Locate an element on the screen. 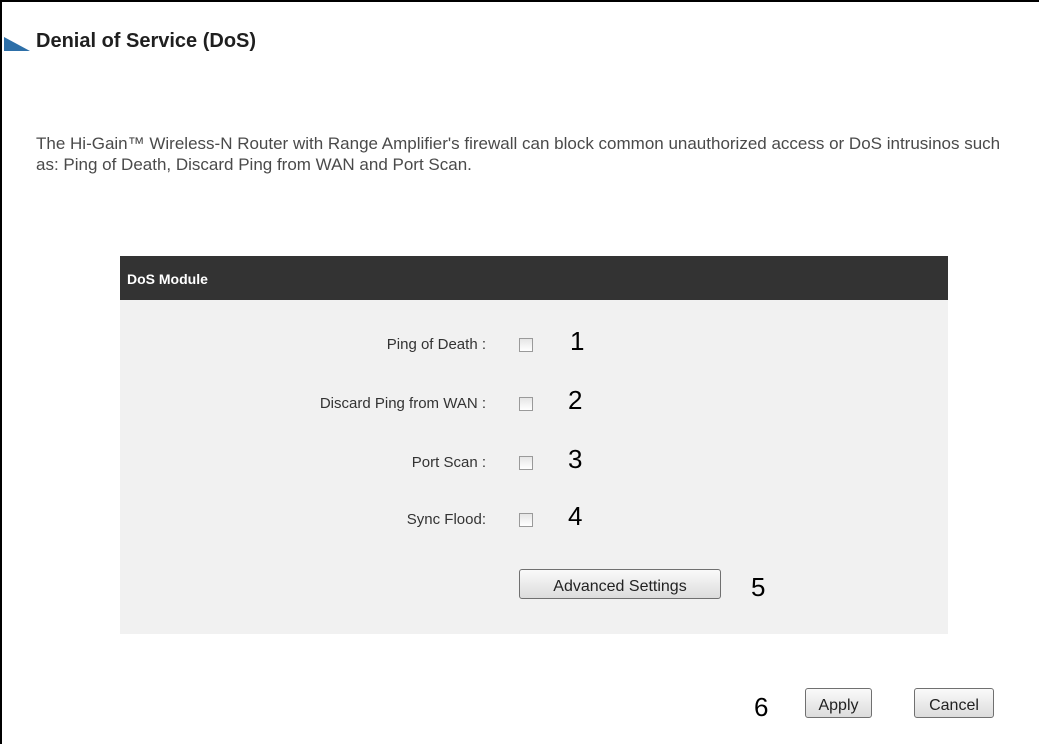  discard-ping-from-wan-label: Discard Ping from WAN : is located at coordinates (402, 403).